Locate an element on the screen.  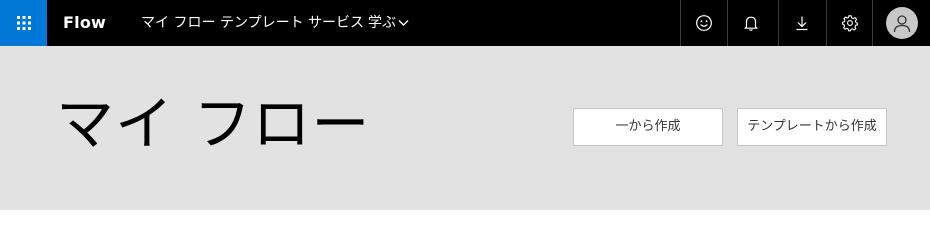
chevron-down-icon is located at coordinates (403, 23).